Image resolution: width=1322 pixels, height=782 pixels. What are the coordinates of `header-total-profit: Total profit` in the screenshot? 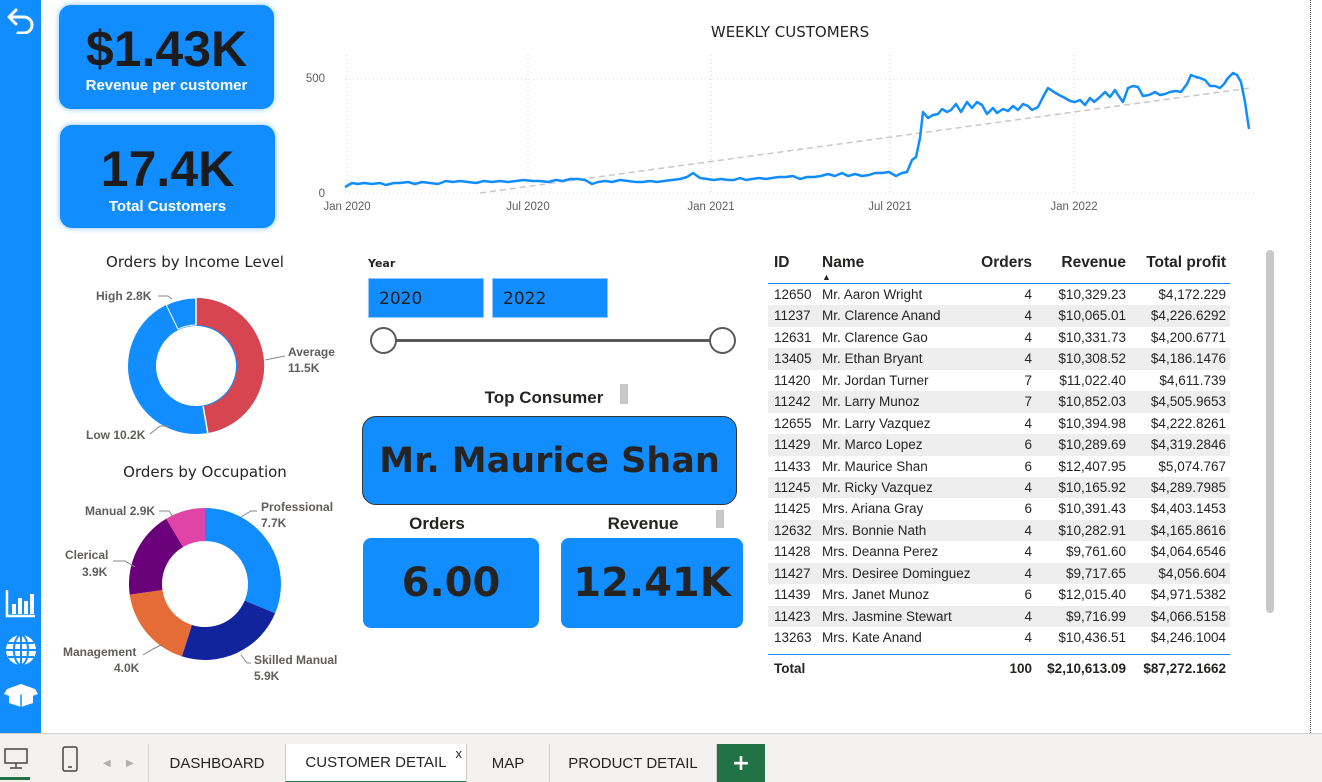 It's located at (1186, 263).